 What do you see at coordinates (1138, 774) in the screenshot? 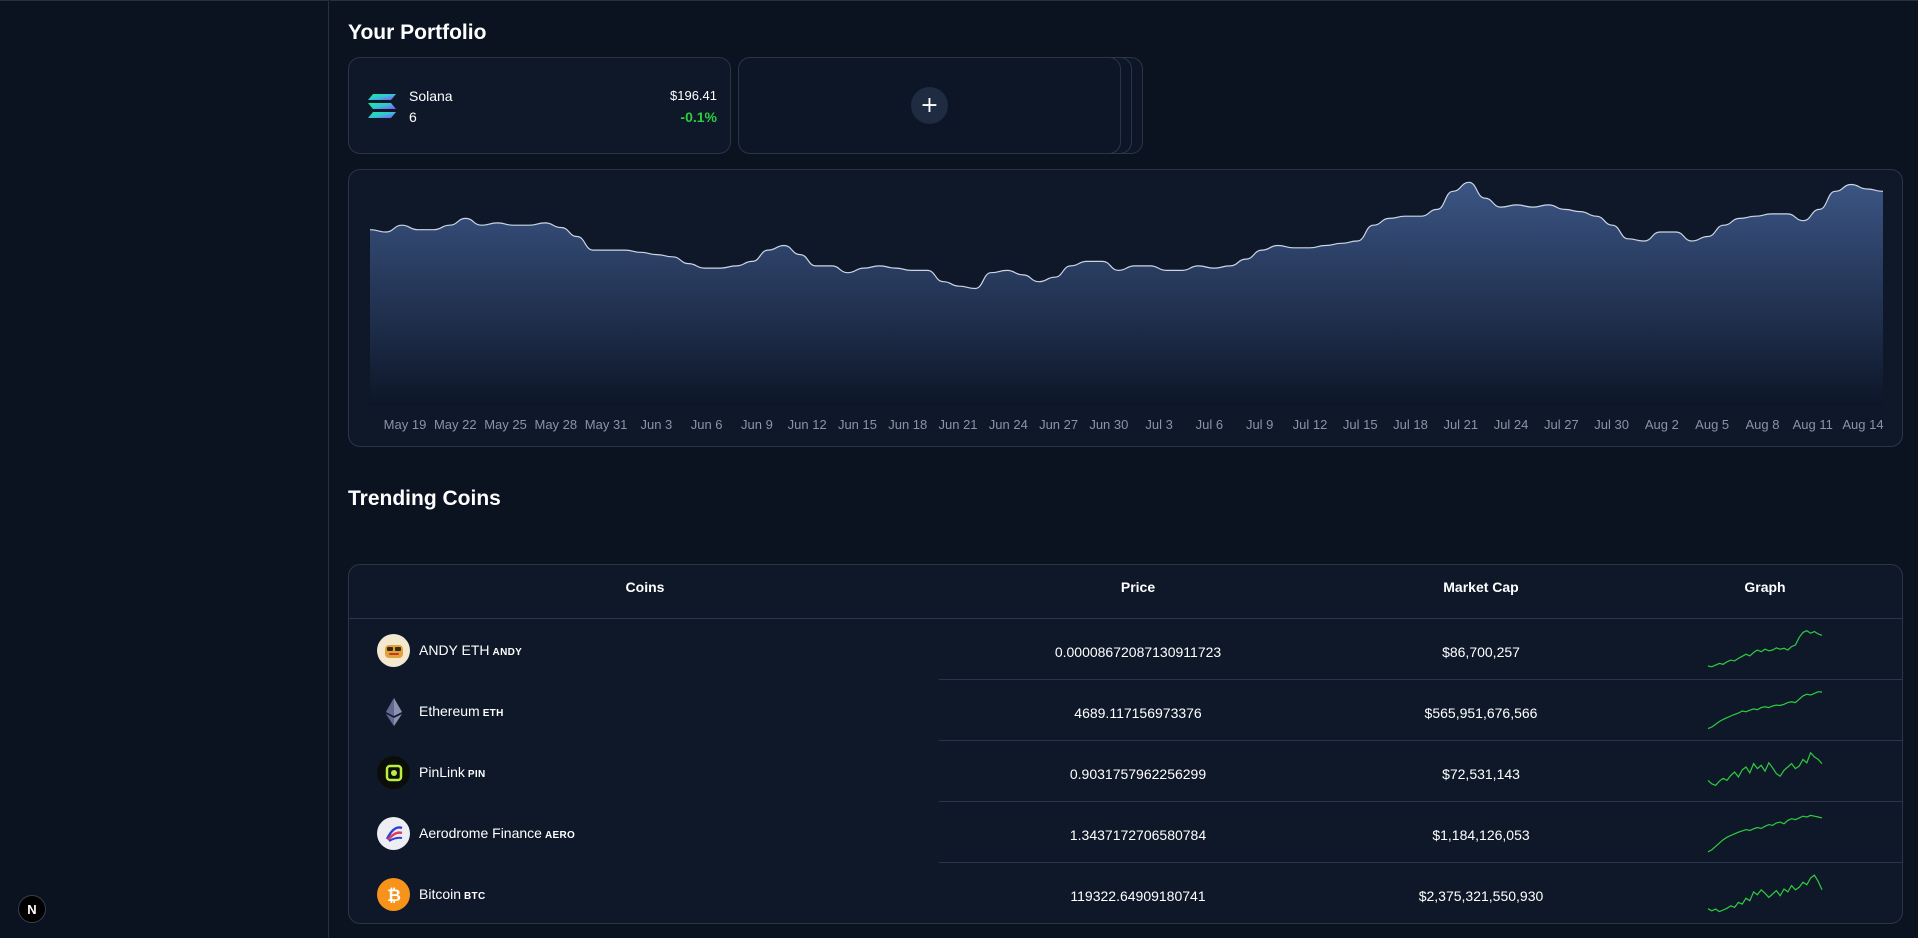
I see `coin-price: 0.9031757962256299` at bounding box center [1138, 774].